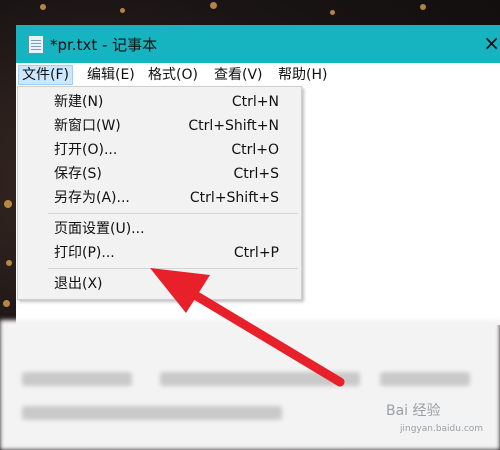 Image resolution: width=500 pixels, height=450 pixels. I want to click on watermark-logo: Bai 经验, so click(413, 411).